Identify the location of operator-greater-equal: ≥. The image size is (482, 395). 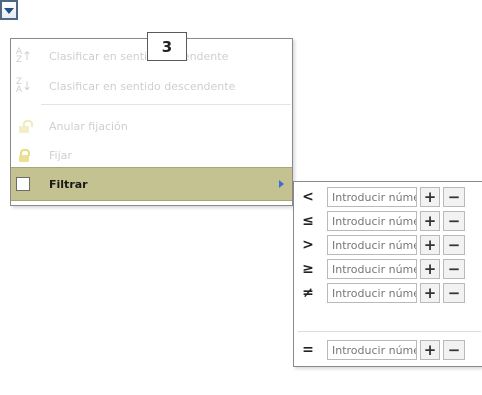
(308, 269).